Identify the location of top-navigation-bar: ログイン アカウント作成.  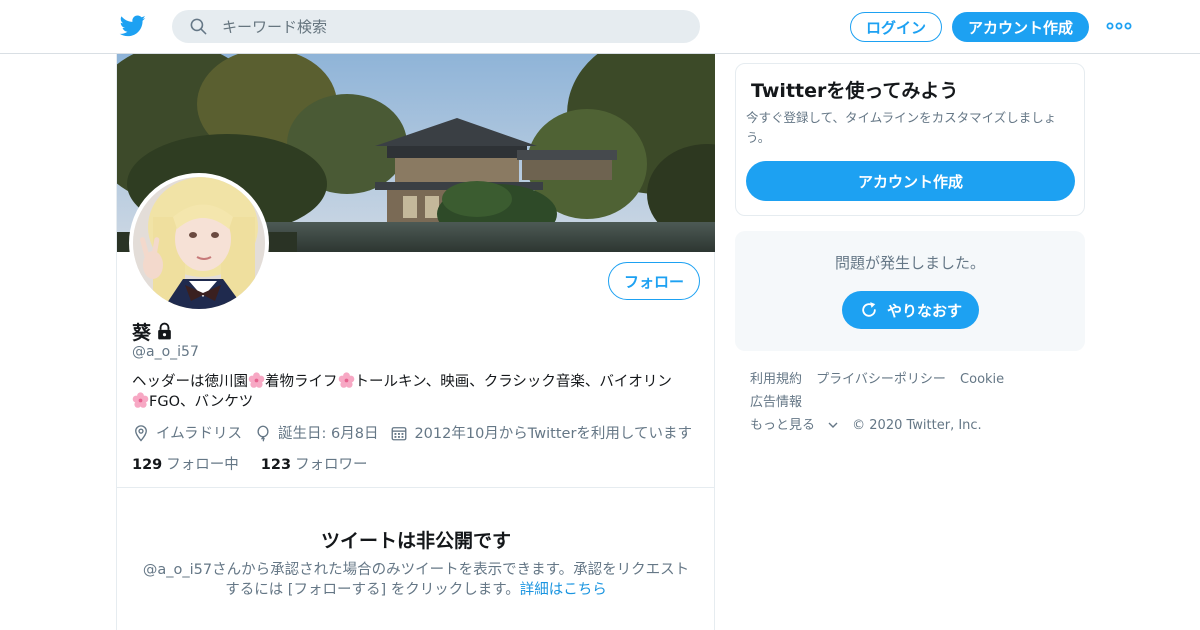
(600, 27).